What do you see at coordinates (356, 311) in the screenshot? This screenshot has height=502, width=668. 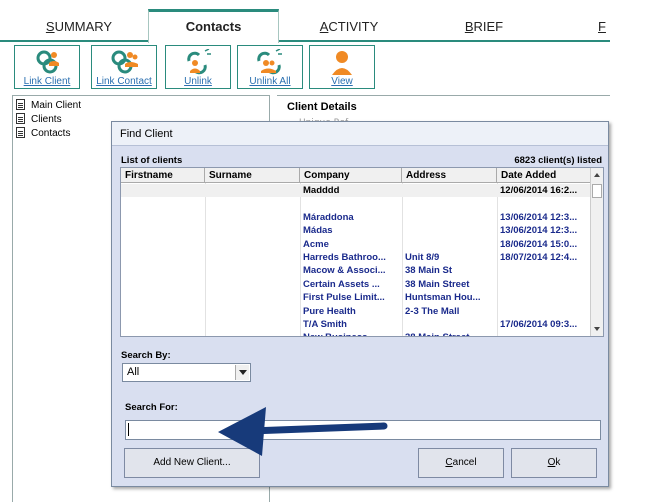 I see `table-row: Pure Health 2-3 The Mall` at bounding box center [356, 311].